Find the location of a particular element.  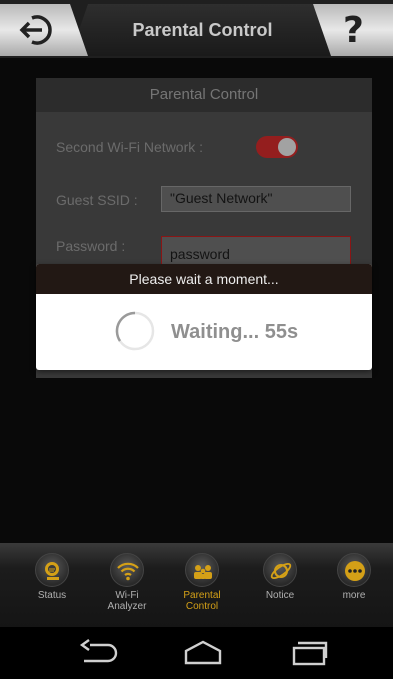

family-icon is located at coordinates (203, 572).